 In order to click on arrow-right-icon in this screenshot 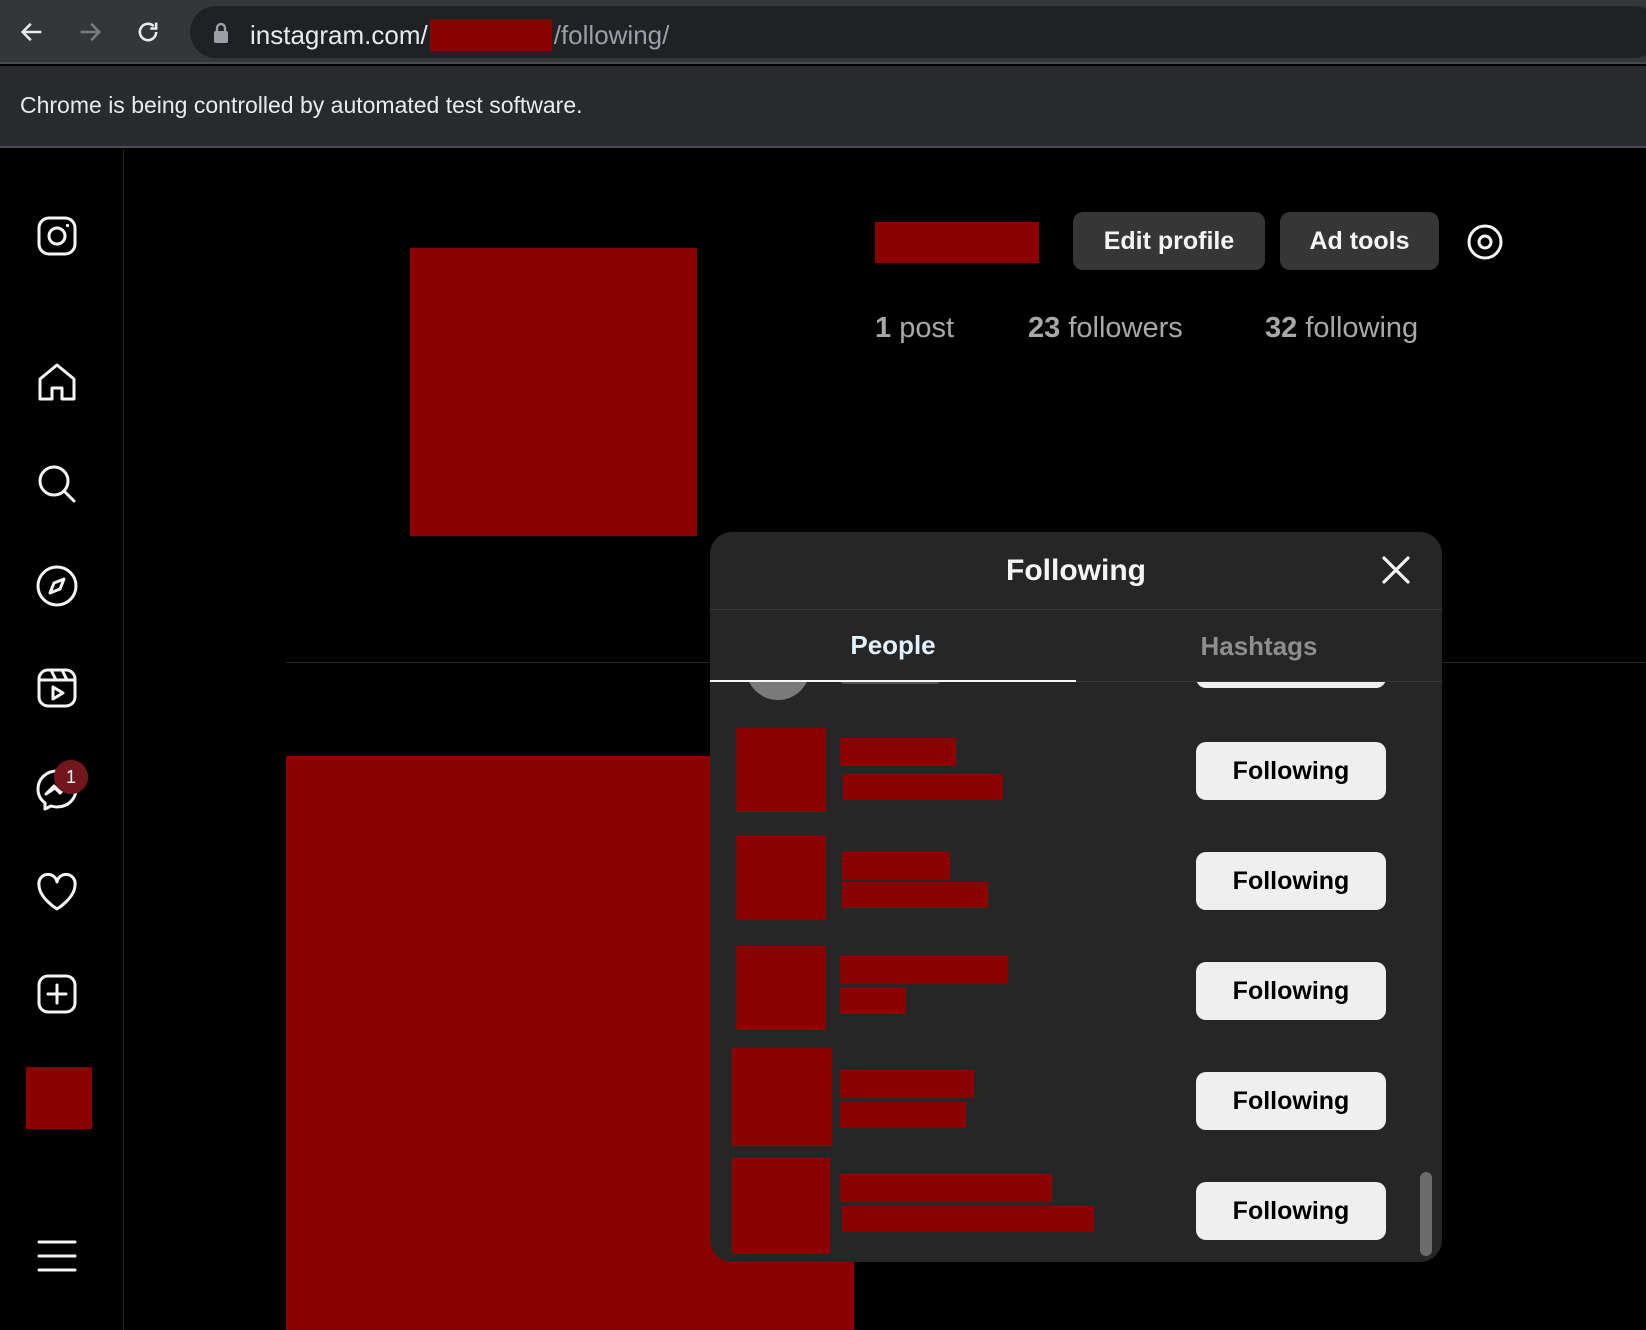, I will do `click(91, 32)`.